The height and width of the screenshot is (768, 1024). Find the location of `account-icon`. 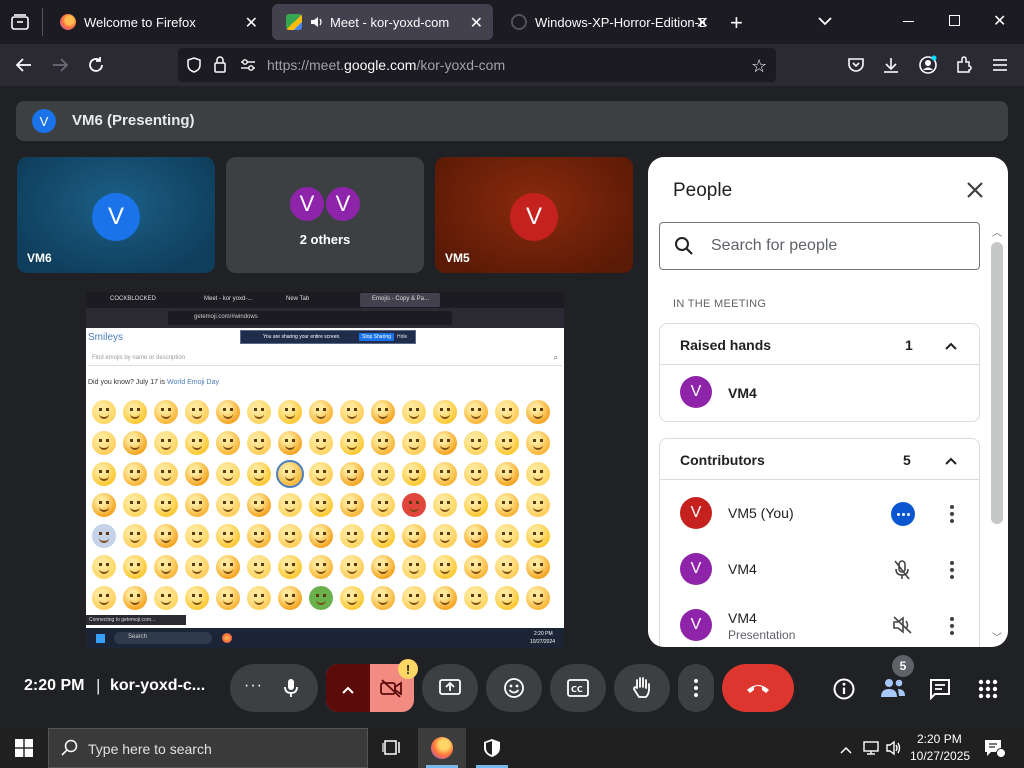

account-icon is located at coordinates (928, 65).